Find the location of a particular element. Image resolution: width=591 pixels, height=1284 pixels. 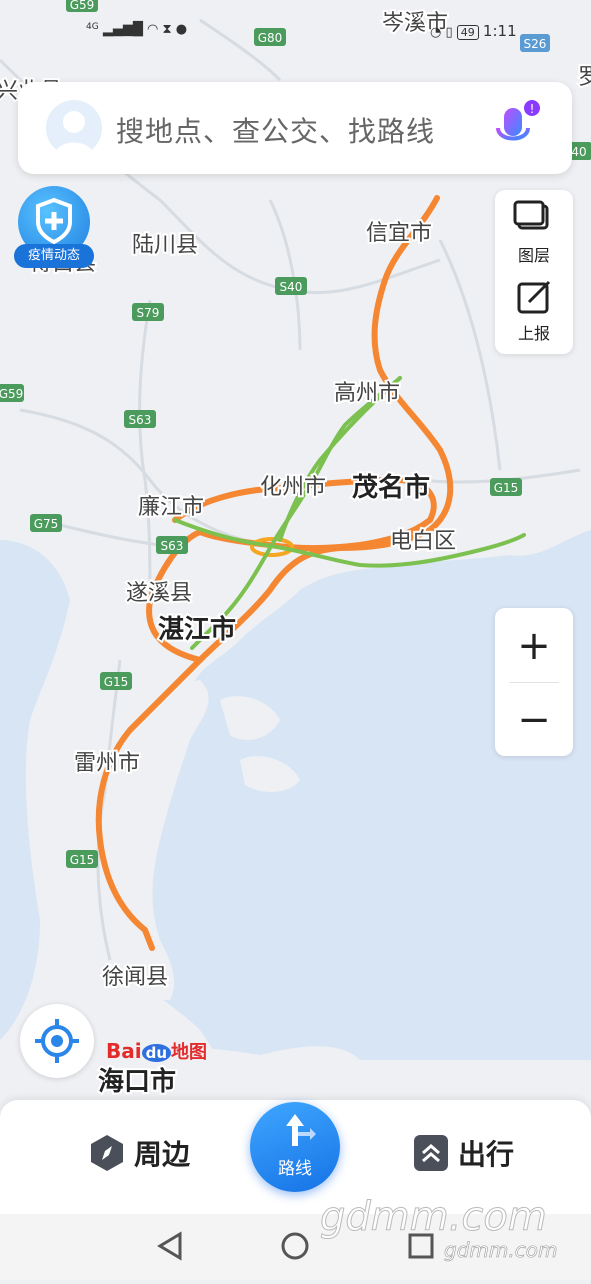

svg-text: S79 is located at coordinates (148, 313).